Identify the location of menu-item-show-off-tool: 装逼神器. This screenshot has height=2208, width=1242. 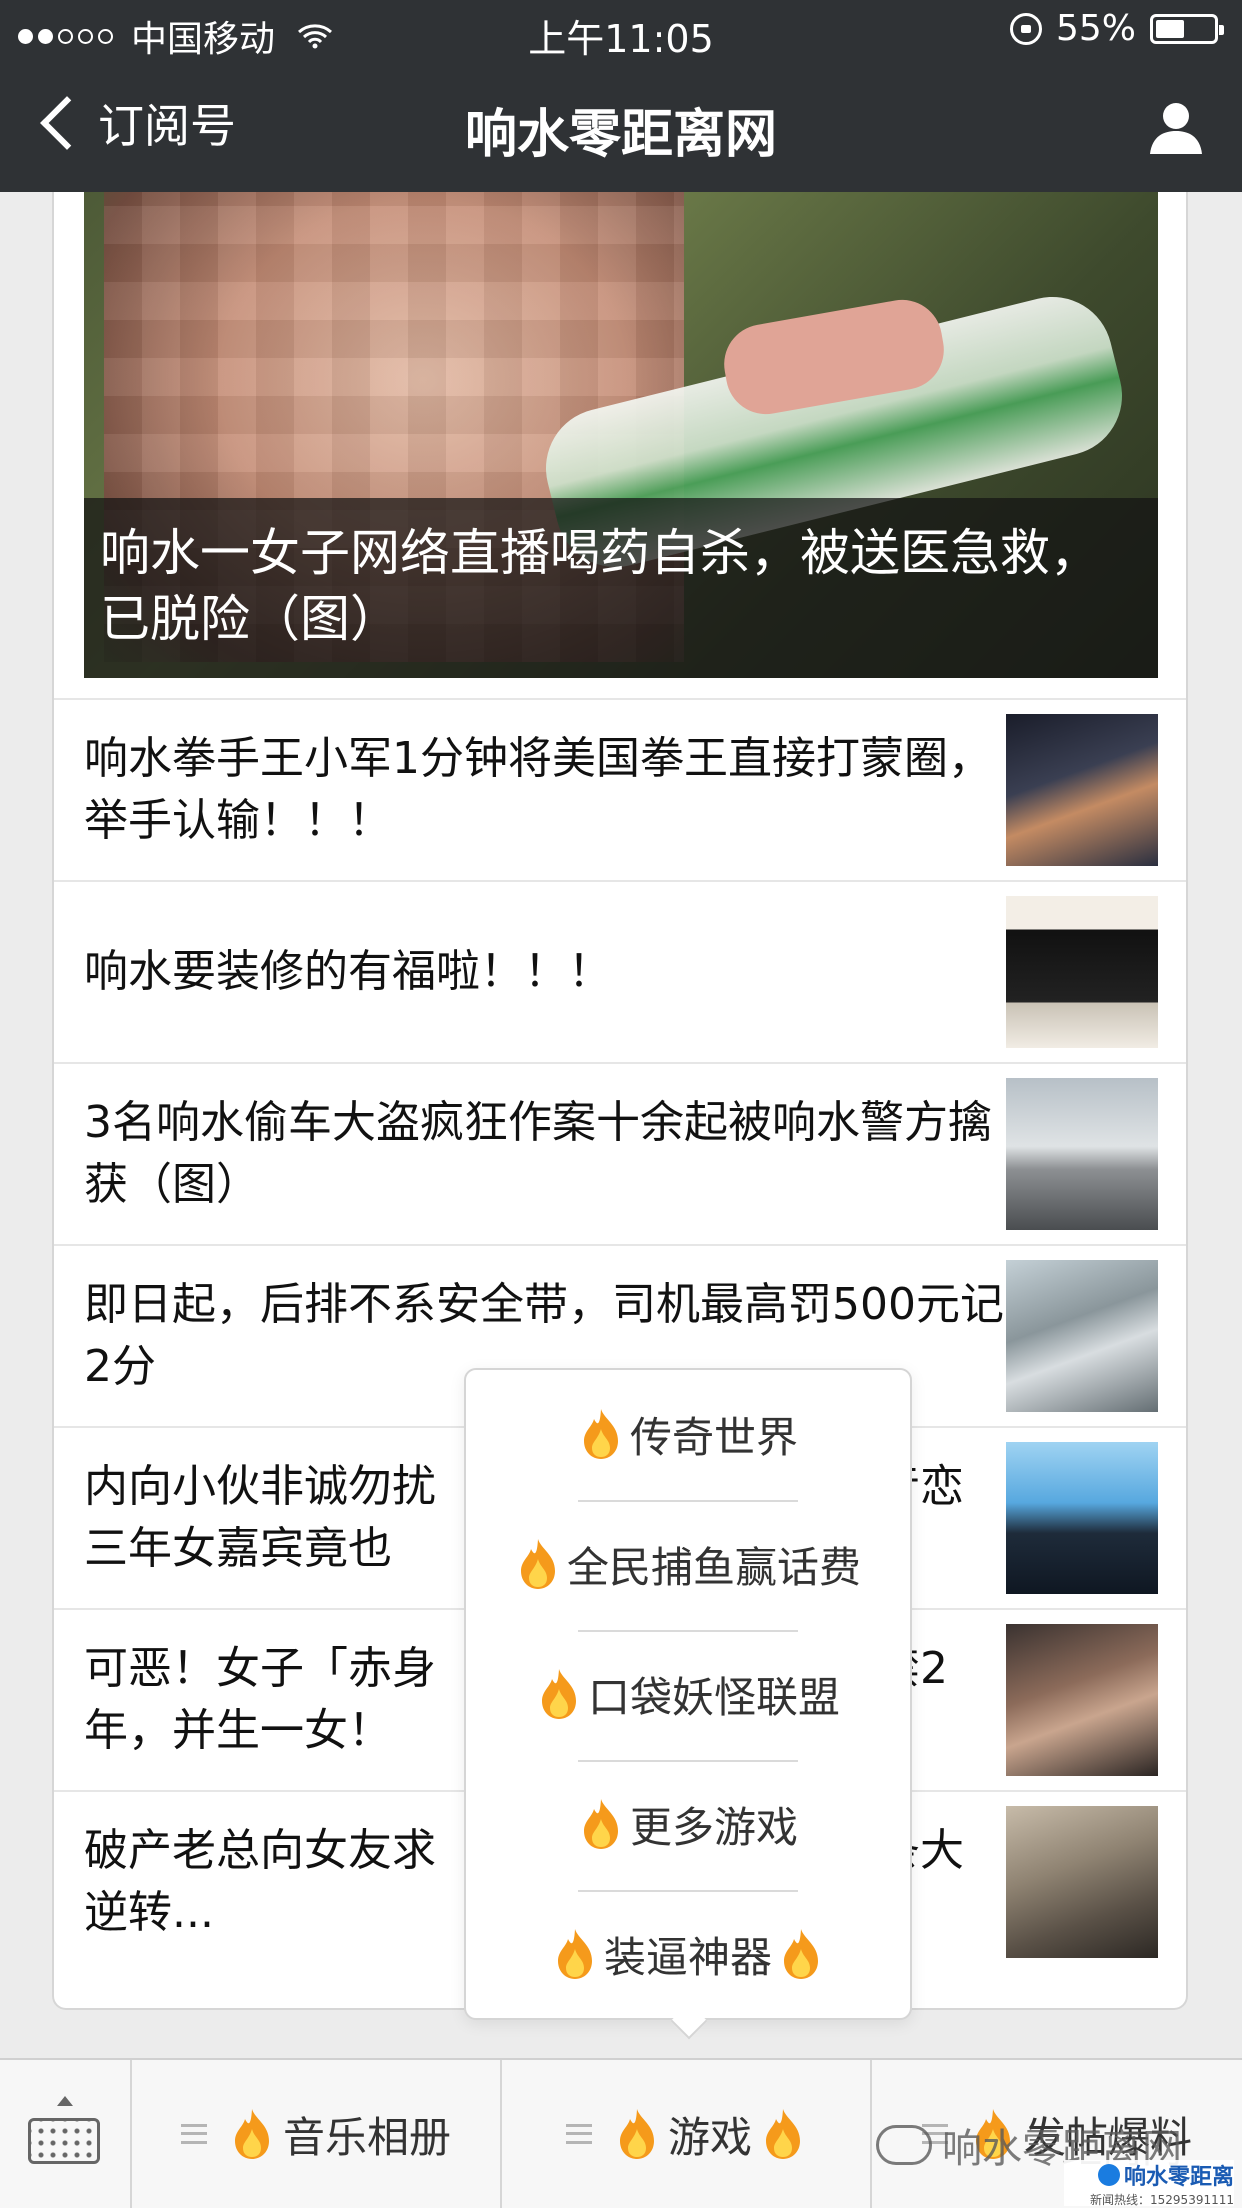
(688, 1954).